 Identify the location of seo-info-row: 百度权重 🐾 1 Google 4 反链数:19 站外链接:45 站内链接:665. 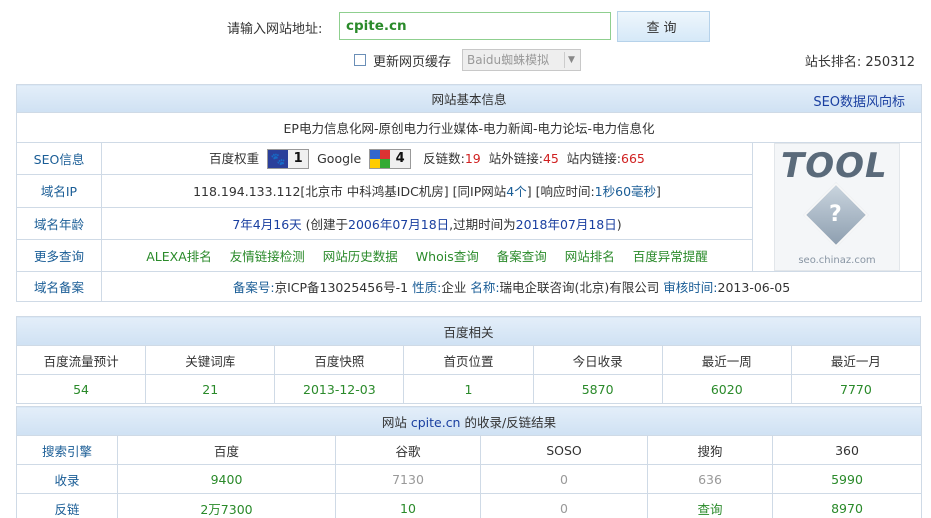
(427, 158).